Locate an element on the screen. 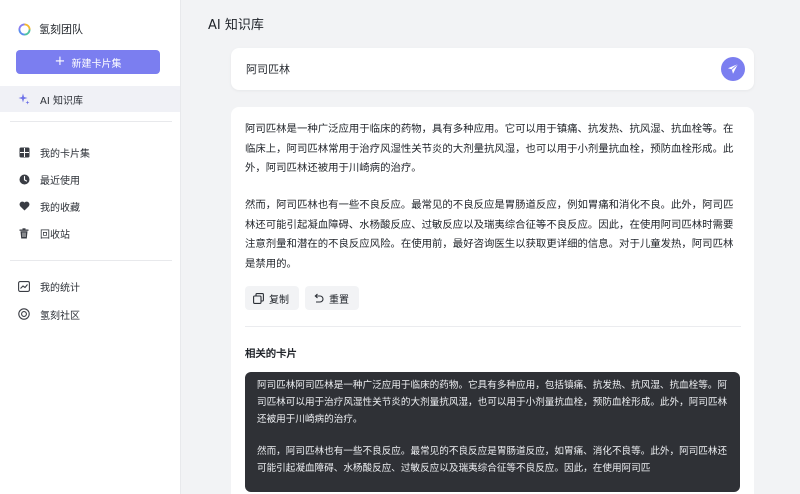  send-icon is located at coordinates (733, 68).